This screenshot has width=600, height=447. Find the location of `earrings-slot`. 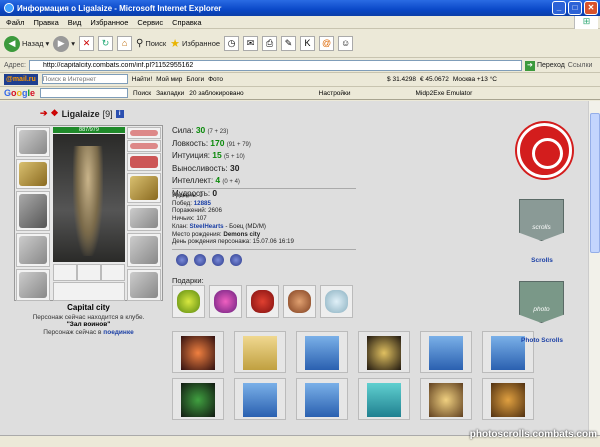

earrings-slot is located at coordinates (144, 133).